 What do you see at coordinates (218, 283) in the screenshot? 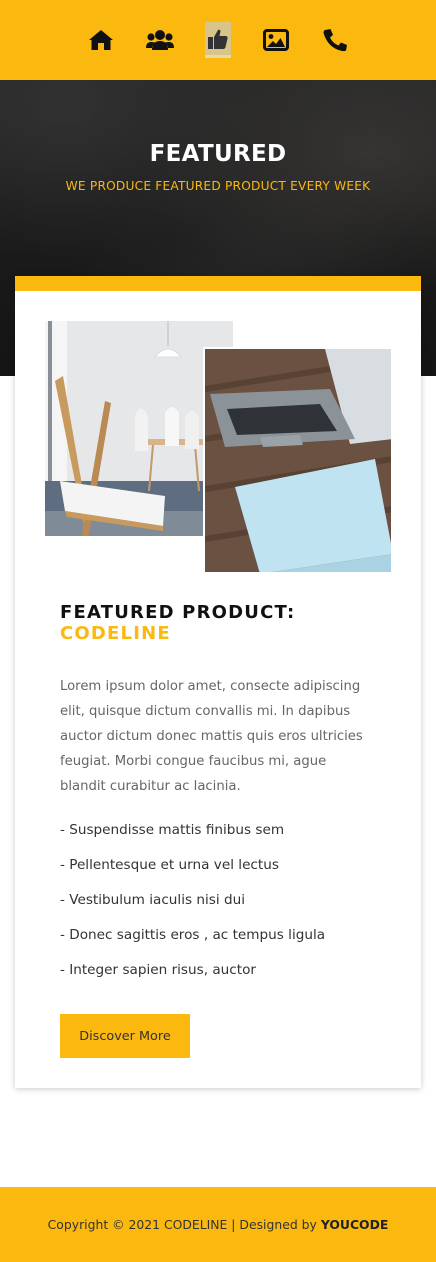
I see `card-accent-bar` at bounding box center [218, 283].